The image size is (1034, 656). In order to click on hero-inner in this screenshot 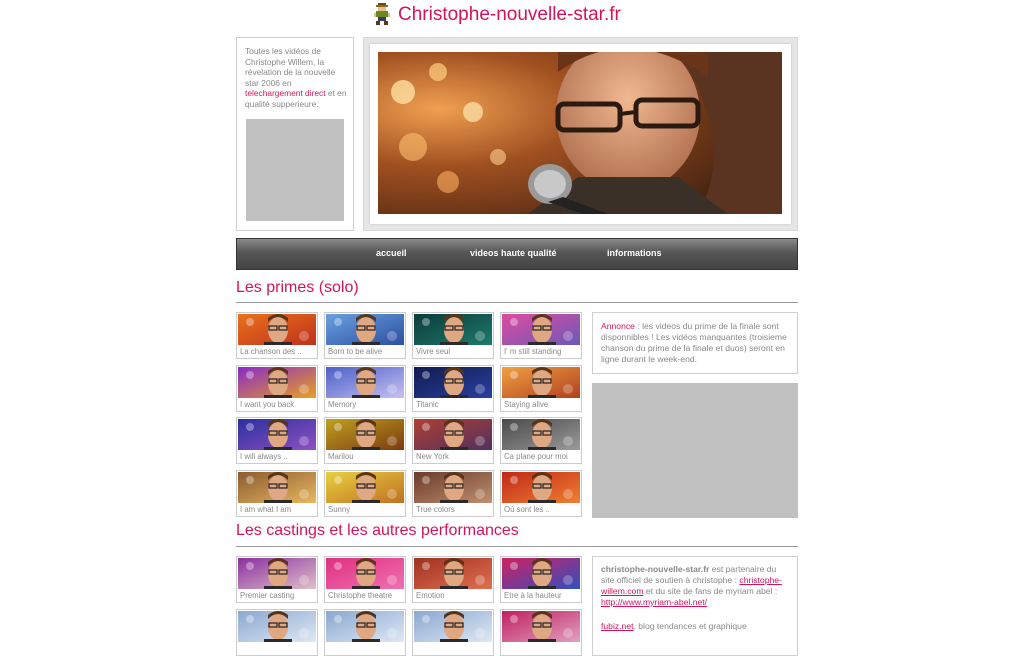, I will do `click(580, 134)`.